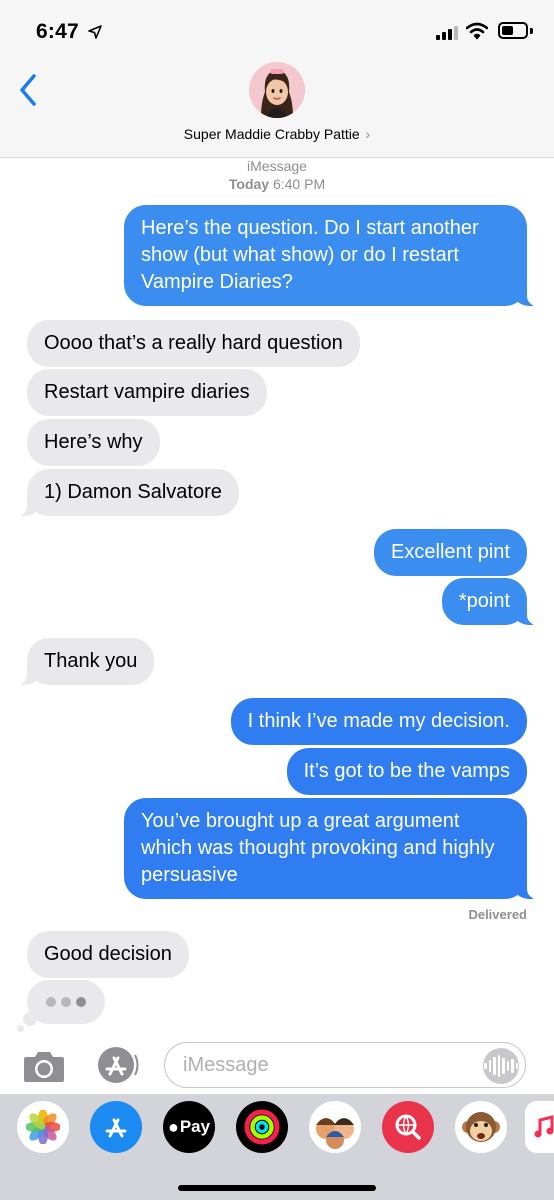 This screenshot has height=1200, width=554. Describe the element at coordinates (29, 90) in the screenshot. I see `back-chevron-icon` at that location.